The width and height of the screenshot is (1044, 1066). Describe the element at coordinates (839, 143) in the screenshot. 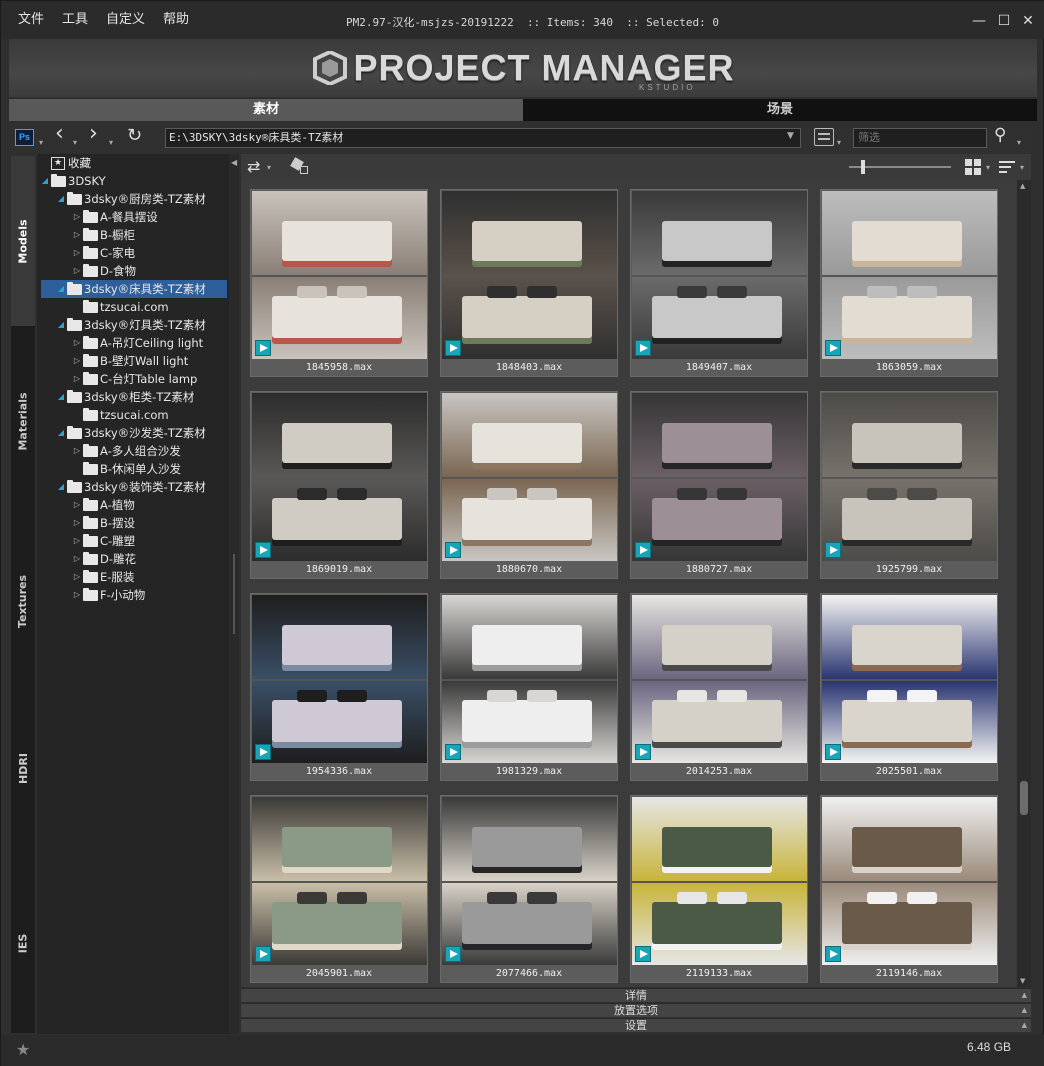

I see `checklist-dropdown-icon: ▾` at that location.